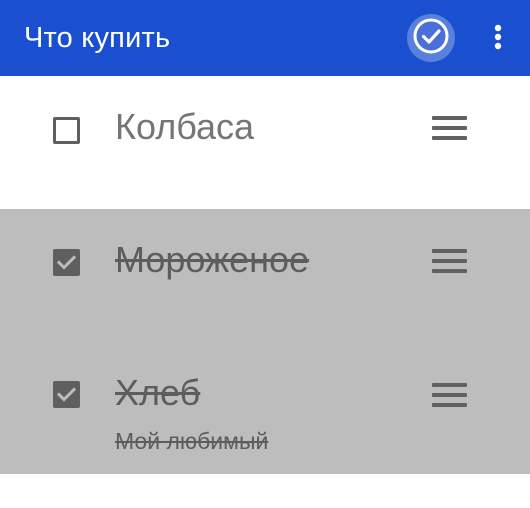 The width and height of the screenshot is (530, 508). What do you see at coordinates (157, 393) in the screenshot?
I see `item-text: Хлеб` at bounding box center [157, 393].